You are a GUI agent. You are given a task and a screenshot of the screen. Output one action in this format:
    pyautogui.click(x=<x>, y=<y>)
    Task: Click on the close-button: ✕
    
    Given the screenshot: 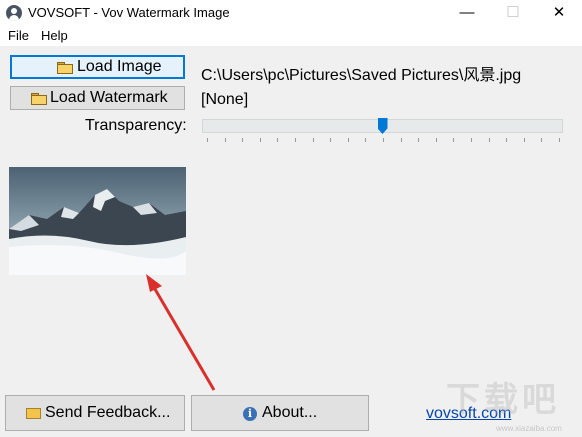 What is the action you would take?
    pyautogui.click(x=559, y=13)
    